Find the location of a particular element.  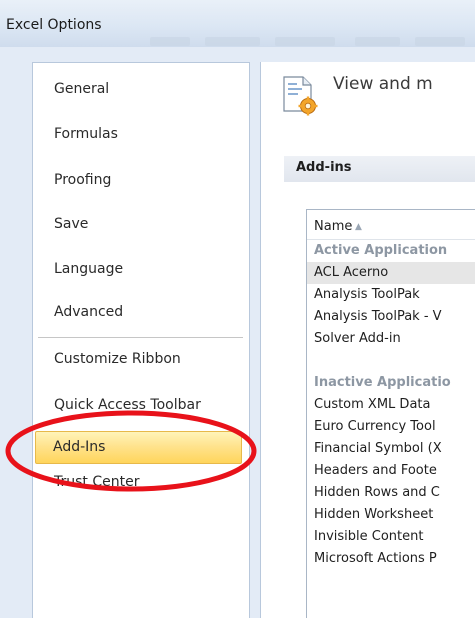

list-item-label: Active Application is located at coordinates (381, 250).